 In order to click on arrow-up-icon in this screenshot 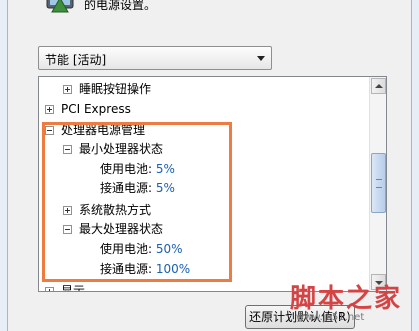, I will do `click(379, 86)`.